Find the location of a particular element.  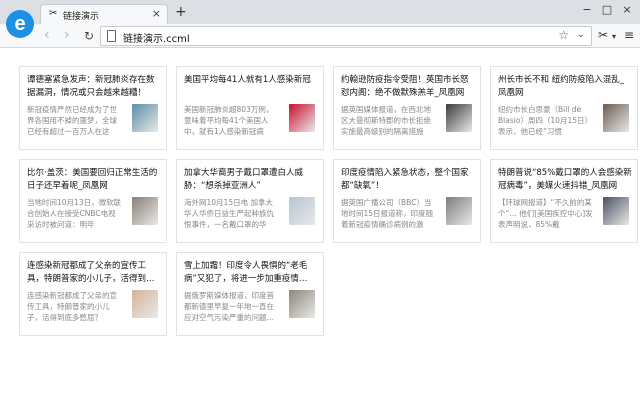

toolbar: ‹ › ↻ 链接演示.ccml ☆ ⌄ ✂ ▾ ≡ is located at coordinates (320, 36).